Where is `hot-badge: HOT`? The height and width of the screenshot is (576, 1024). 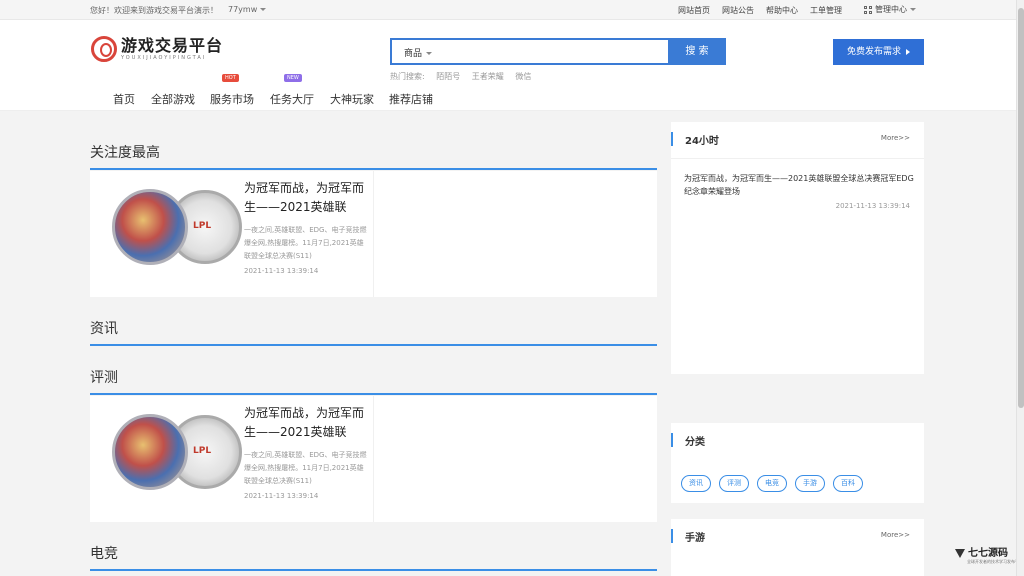
hot-badge: HOT is located at coordinates (230, 78).